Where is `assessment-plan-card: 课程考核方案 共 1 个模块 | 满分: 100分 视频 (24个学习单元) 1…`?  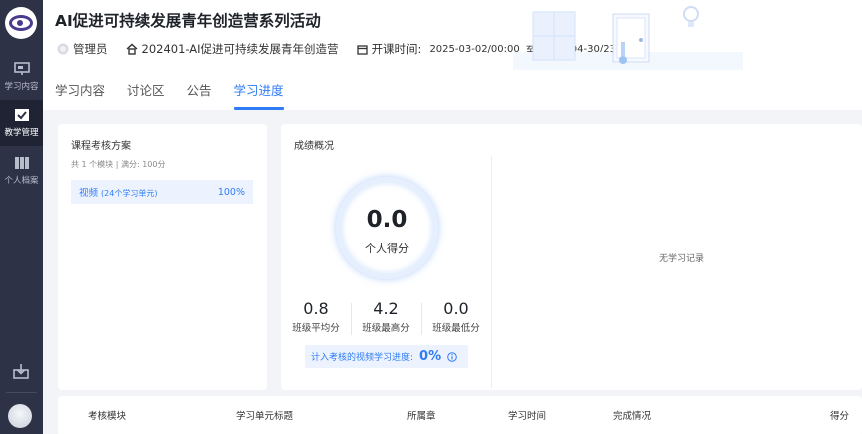 assessment-plan-card: 课程考核方案 共 1 个模块 | 满分: 100分 视频 (24个学习单元) 1… is located at coordinates (162, 257).